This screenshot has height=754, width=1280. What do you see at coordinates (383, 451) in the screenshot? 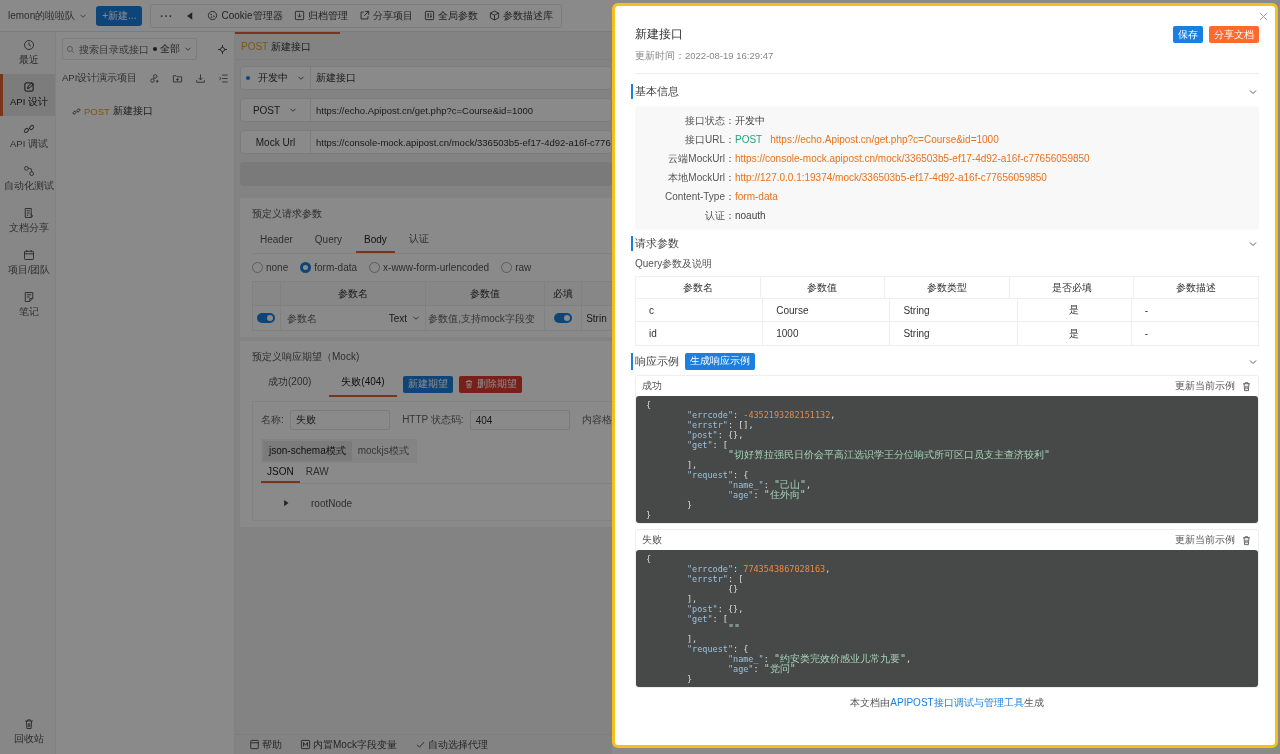
I see `mode-tab: mockjs模式` at bounding box center [383, 451].